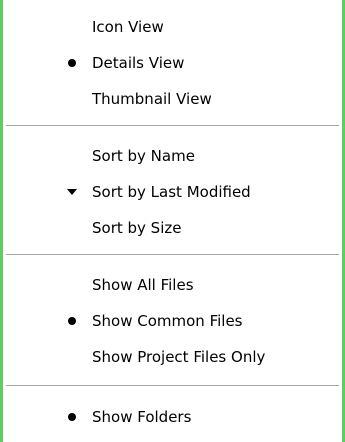 The image size is (345, 442). I want to click on menu-item-sort-by-last-modified: Sort by Last Modified, so click(172, 192).